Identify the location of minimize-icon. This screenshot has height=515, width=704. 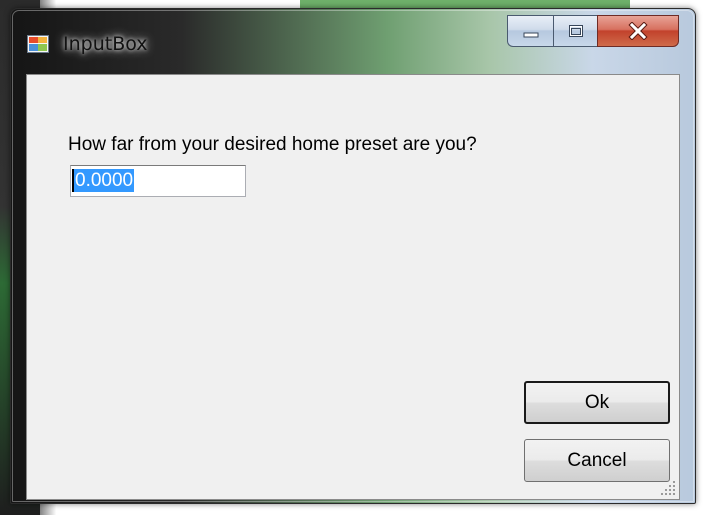
(530, 35).